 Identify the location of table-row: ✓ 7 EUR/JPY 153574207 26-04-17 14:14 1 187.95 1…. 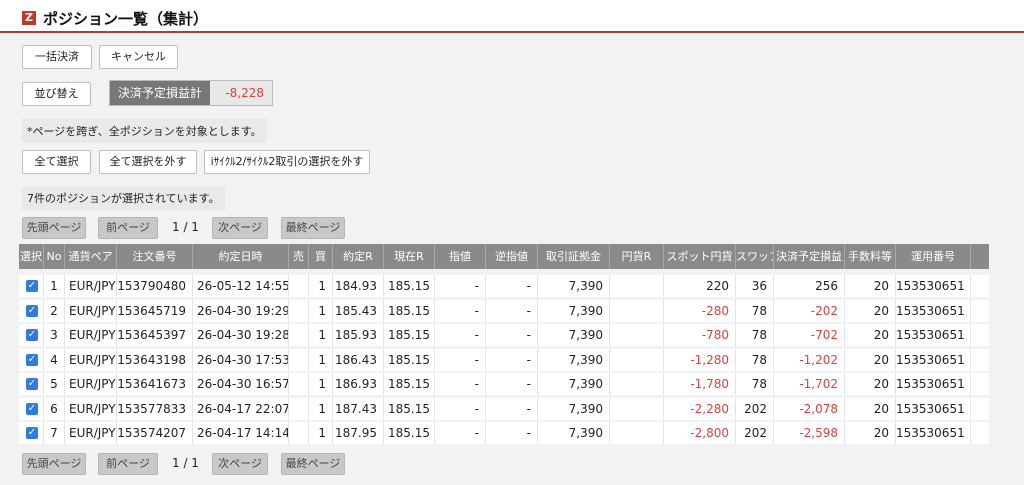
(504, 433).